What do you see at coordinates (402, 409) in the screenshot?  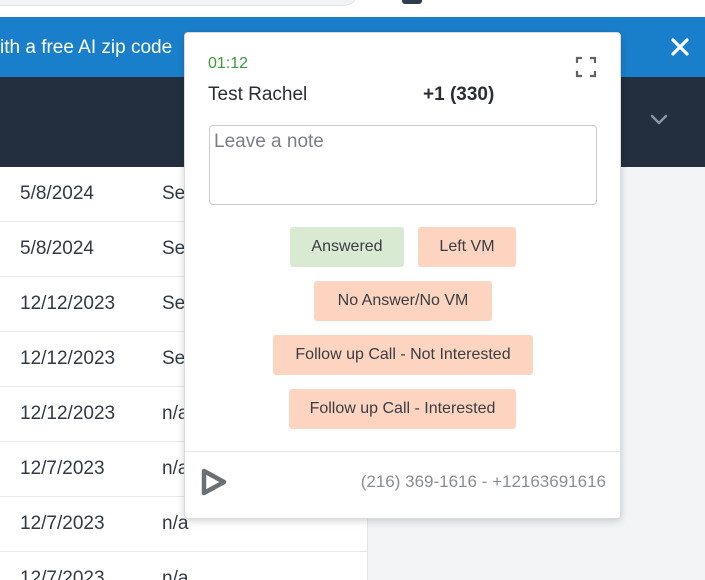 I see `follow-up-interested-button: Follow up Call - Interested` at bounding box center [402, 409].